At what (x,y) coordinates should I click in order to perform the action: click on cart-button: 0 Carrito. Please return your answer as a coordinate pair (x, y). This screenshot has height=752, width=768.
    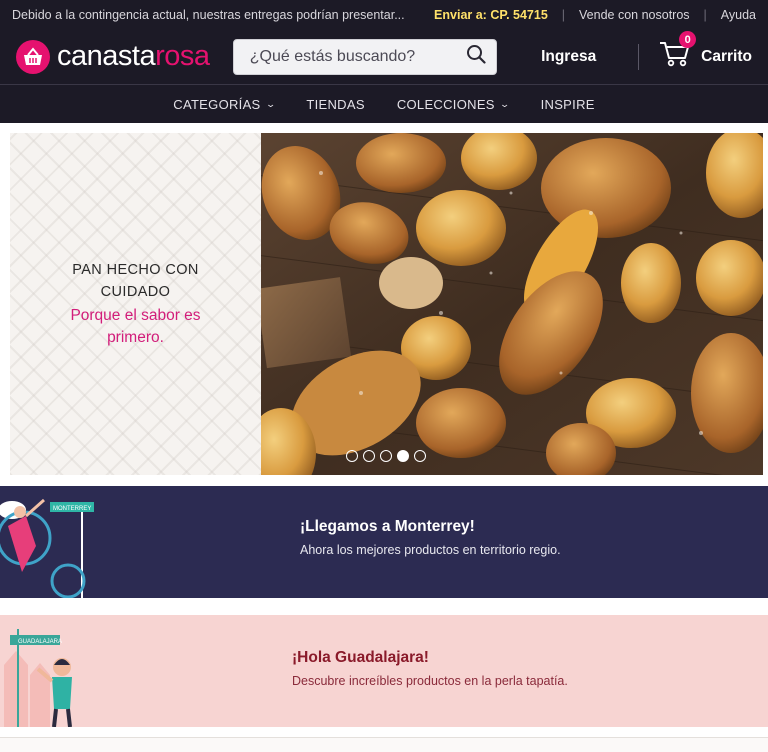
    Looking at the image, I should click on (705, 52).